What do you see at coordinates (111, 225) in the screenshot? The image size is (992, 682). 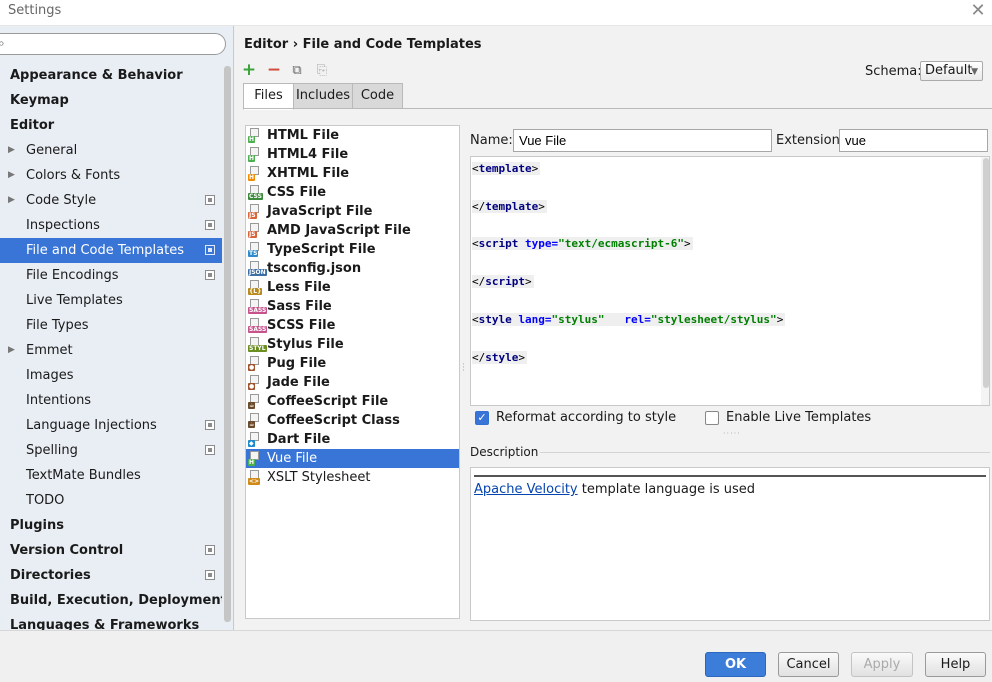 I see `sidebar-item: Inspections` at bounding box center [111, 225].